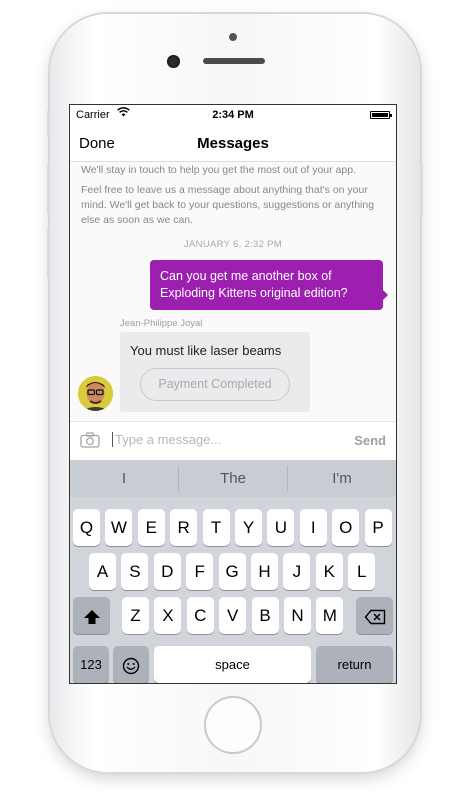 This screenshot has height=800, width=475. What do you see at coordinates (346, 527) in the screenshot?
I see `key-o: O` at bounding box center [346, 527].